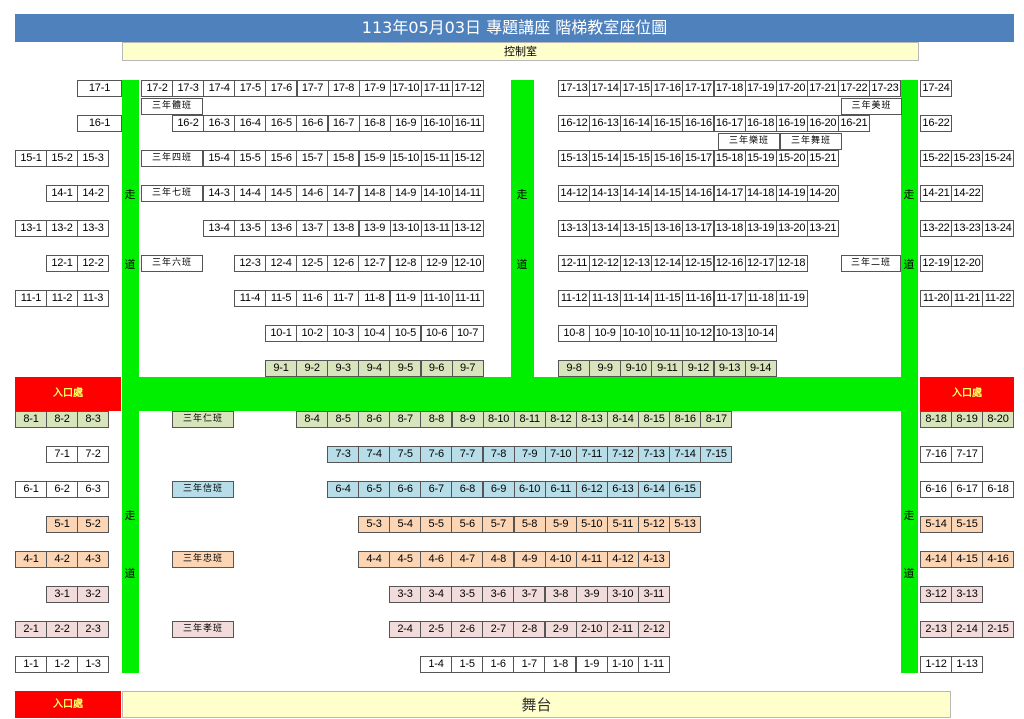  What do you see at coordinates (130, 264) in the screenshot?
I see `aisle-label-left-dao: 道` at bounding box center [130, 264].